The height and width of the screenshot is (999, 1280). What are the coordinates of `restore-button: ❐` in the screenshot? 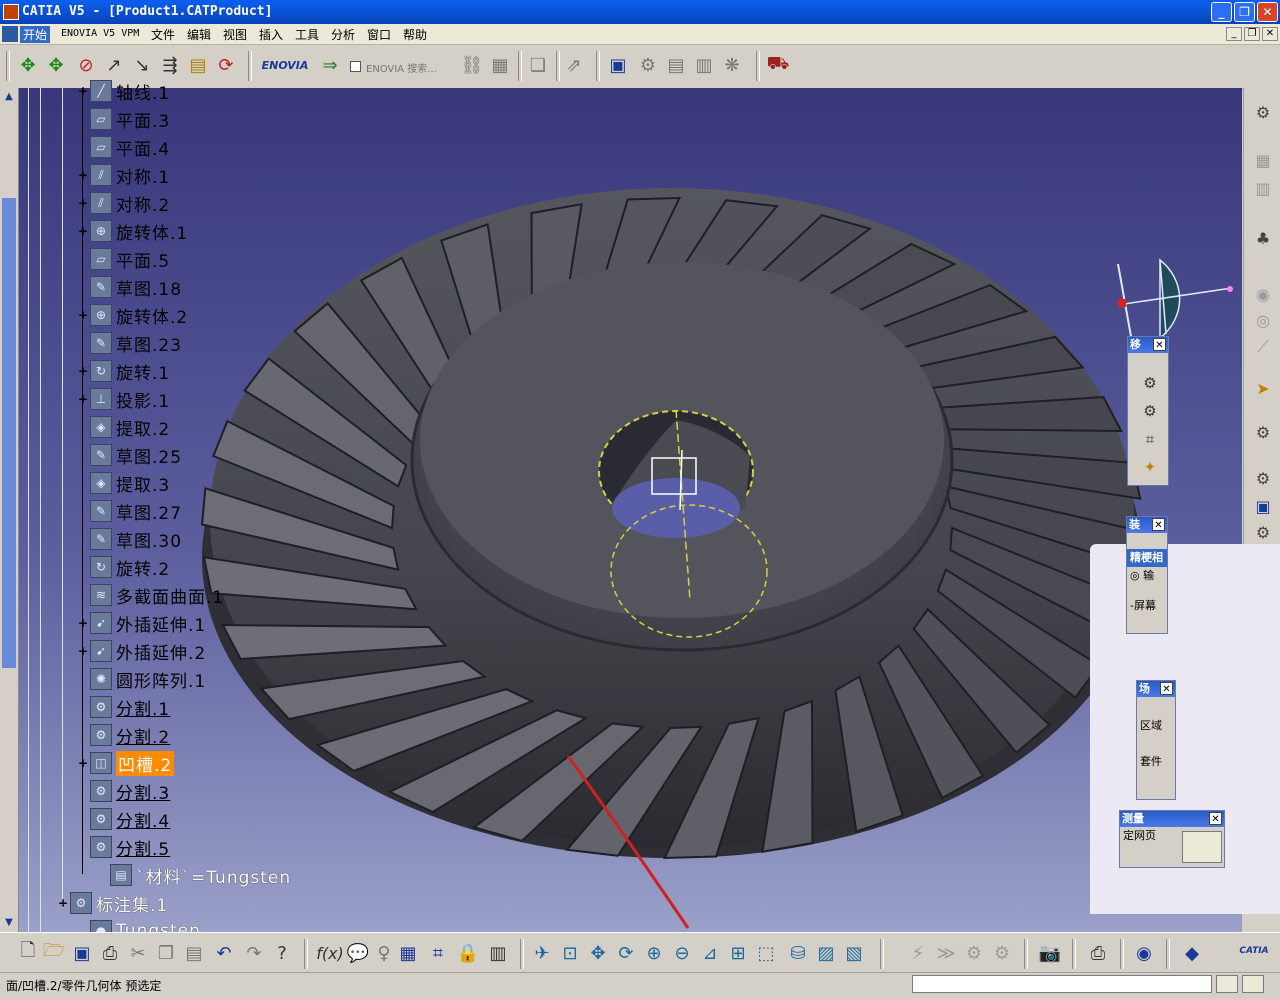 It's located at (1244, 12).